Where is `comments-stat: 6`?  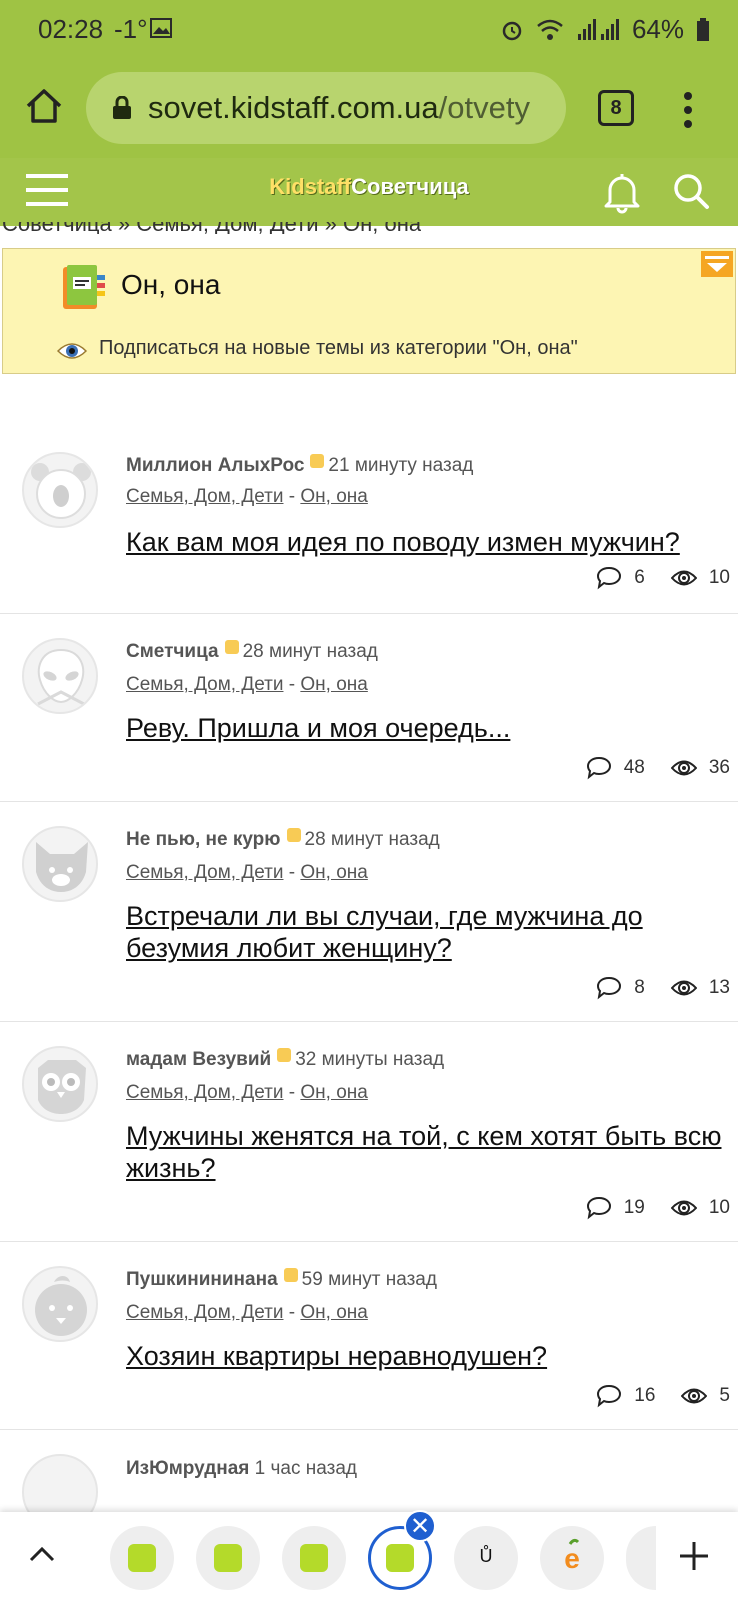 comments-stat: 6 is located at coordinates (620, 578).